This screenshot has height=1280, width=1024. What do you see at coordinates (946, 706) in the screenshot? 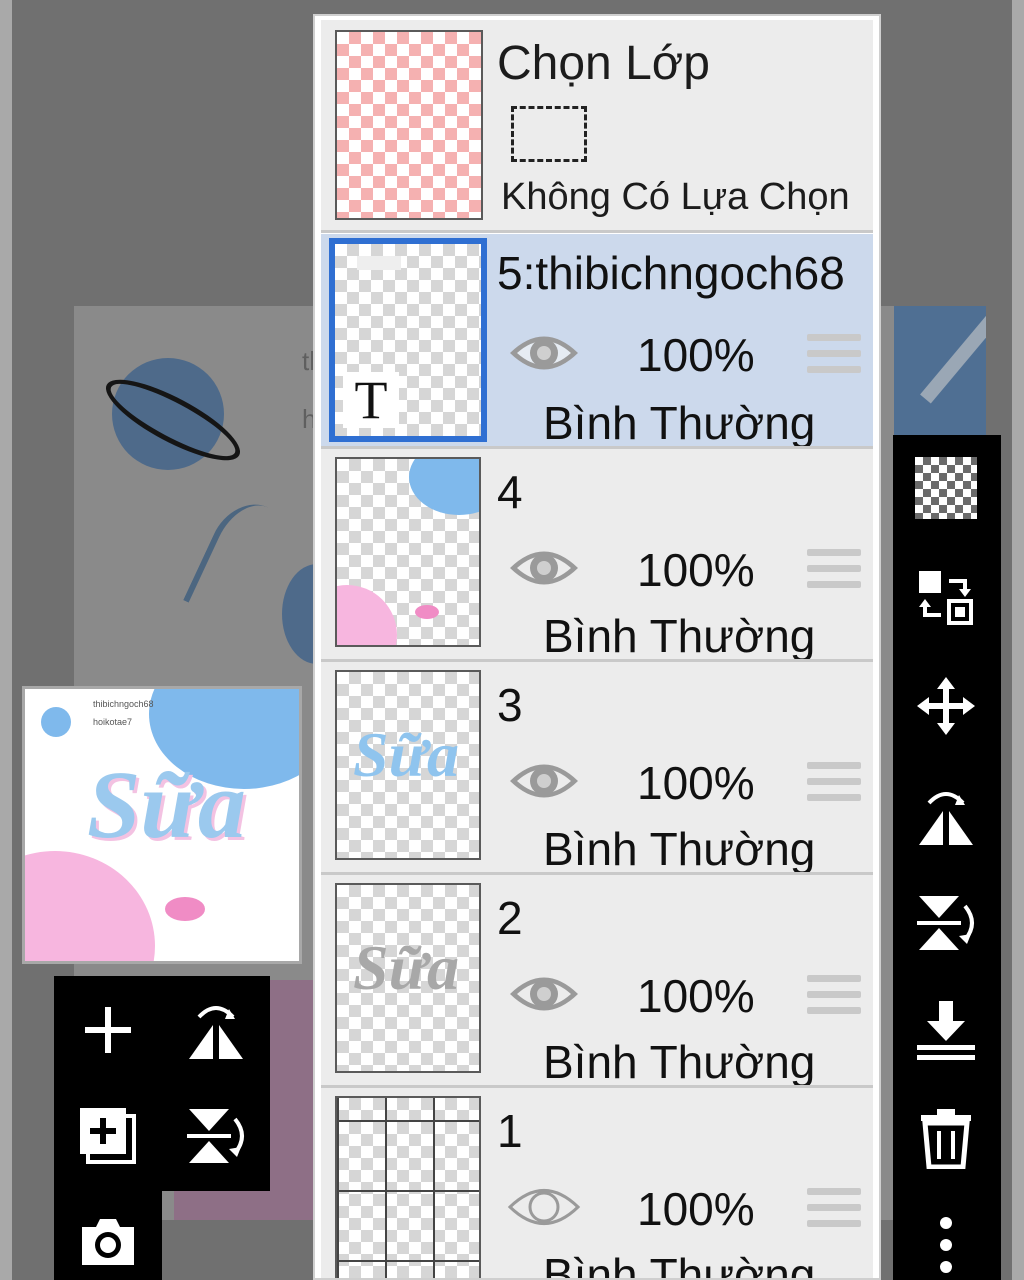
I see `move-icon` at bounding box center [946, 706].